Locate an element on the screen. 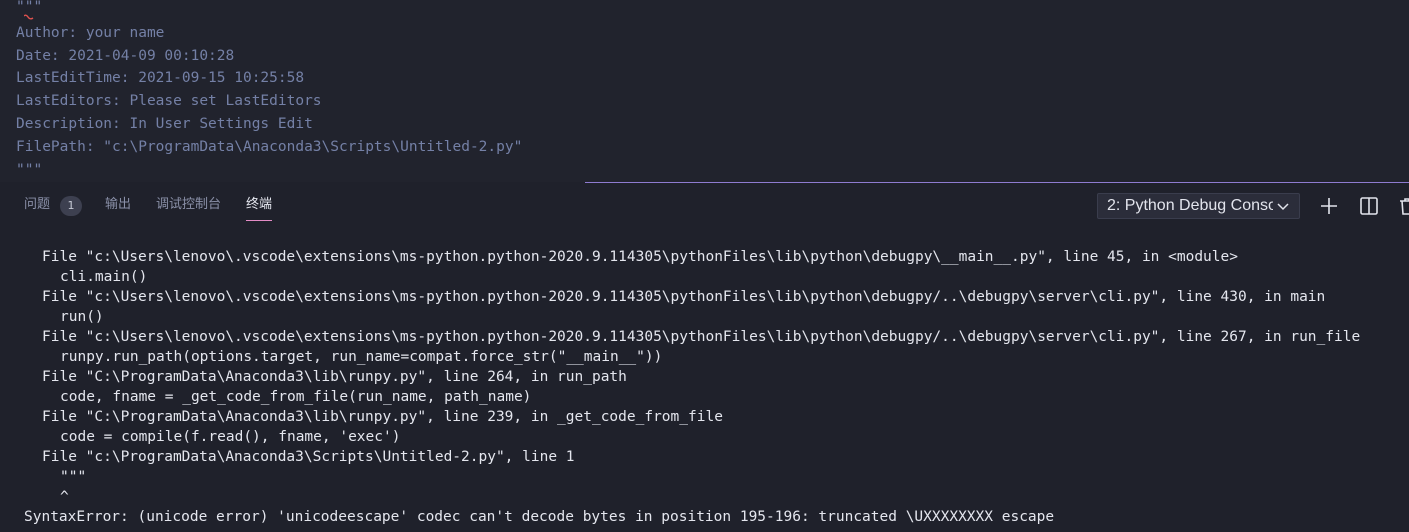 This screenshot has width=1409, height=532. kill-terminal-button is located at coordinates (1402, 206).